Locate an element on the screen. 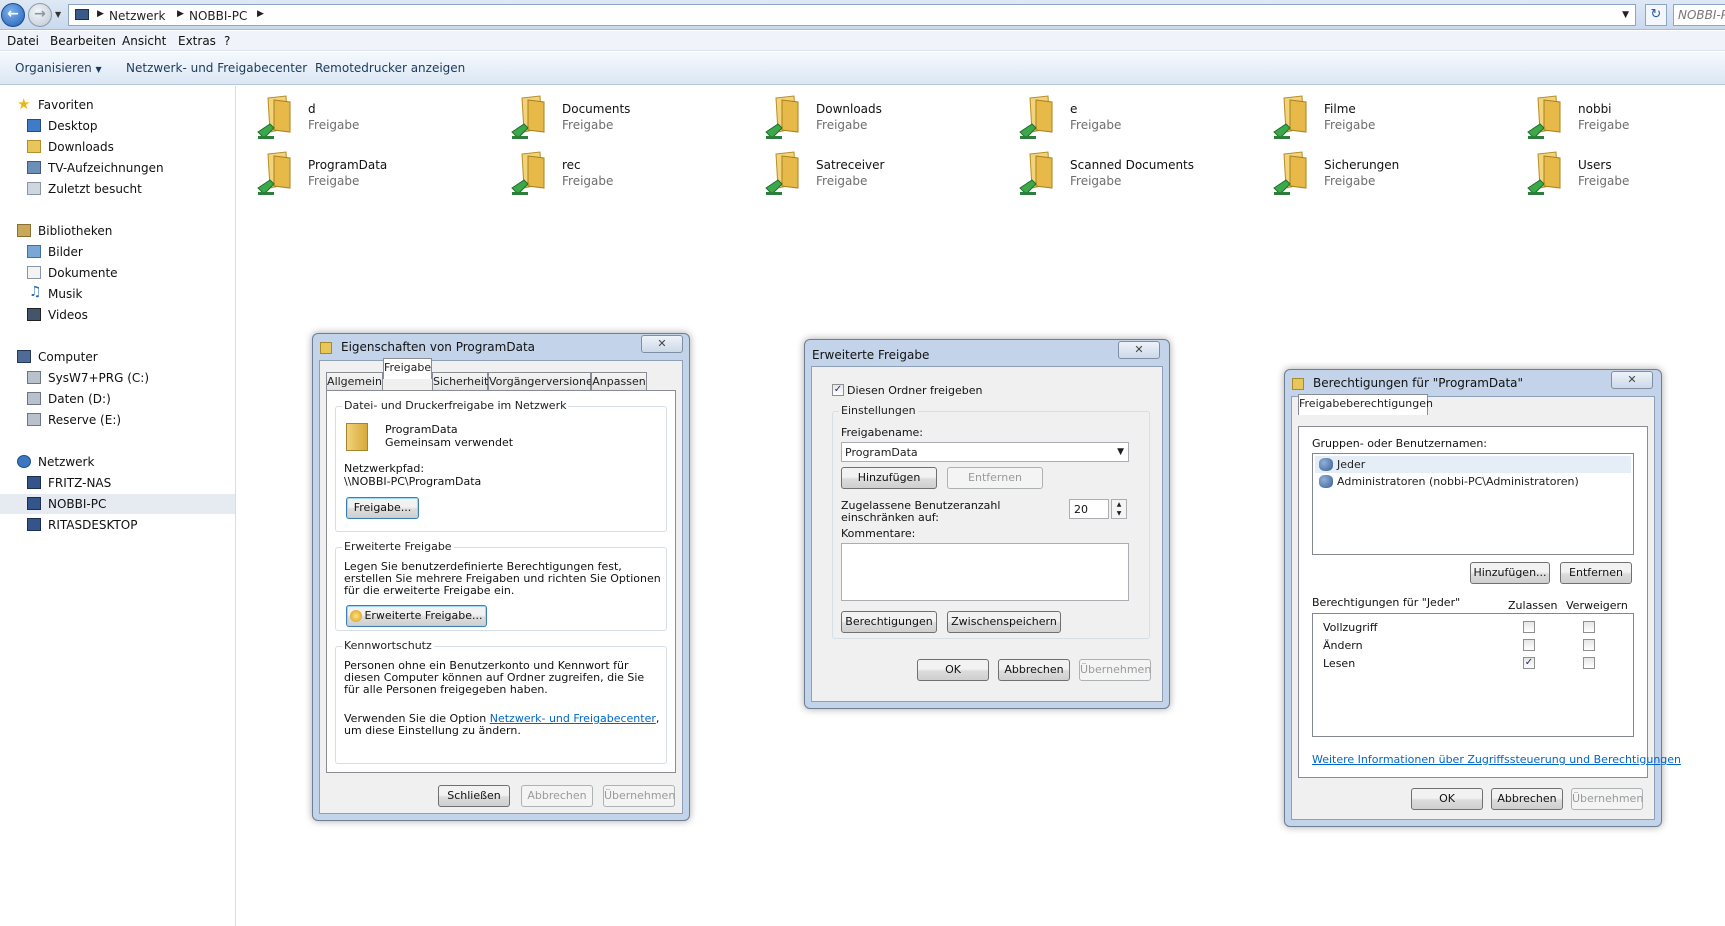 Image resolution: width=1725 pixels, height=926 pixels. nav-computer: Computer is located at coordinates (117, 357).